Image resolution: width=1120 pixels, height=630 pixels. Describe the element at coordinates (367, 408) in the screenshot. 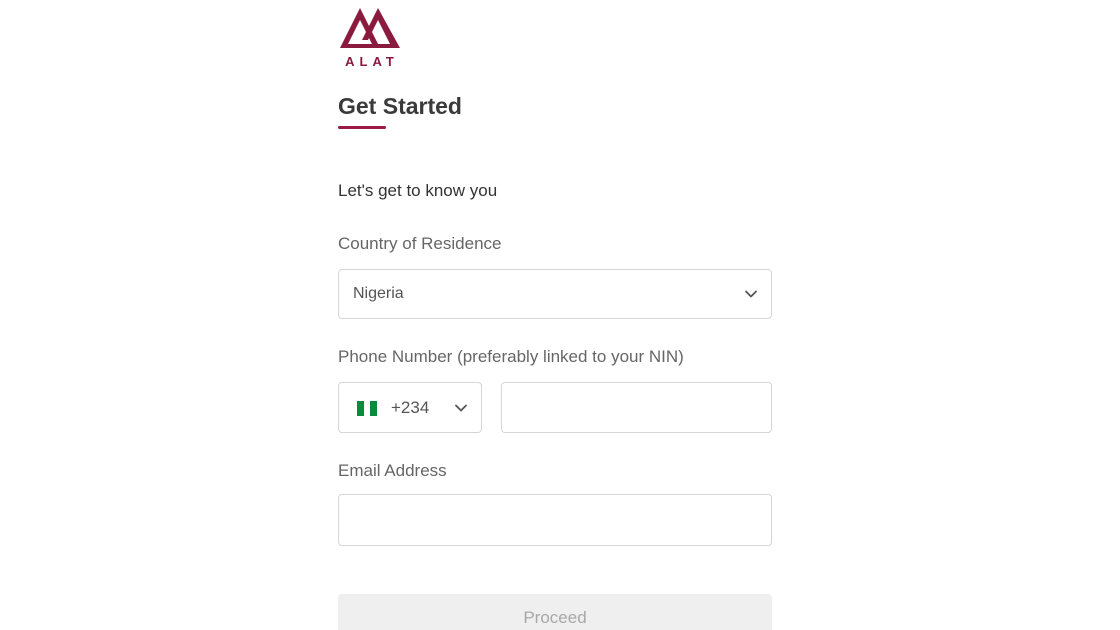

I see `nigeria-flag-icon` at that location.